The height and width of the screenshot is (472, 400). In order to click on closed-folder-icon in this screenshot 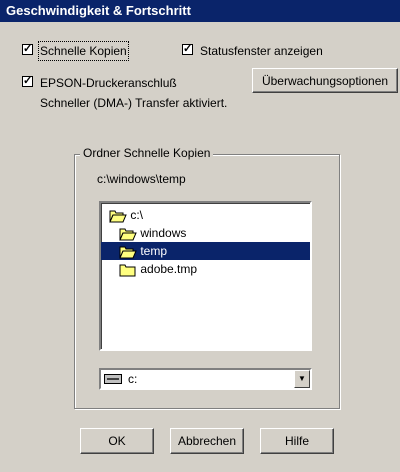, I will do `click(127, 270)`.